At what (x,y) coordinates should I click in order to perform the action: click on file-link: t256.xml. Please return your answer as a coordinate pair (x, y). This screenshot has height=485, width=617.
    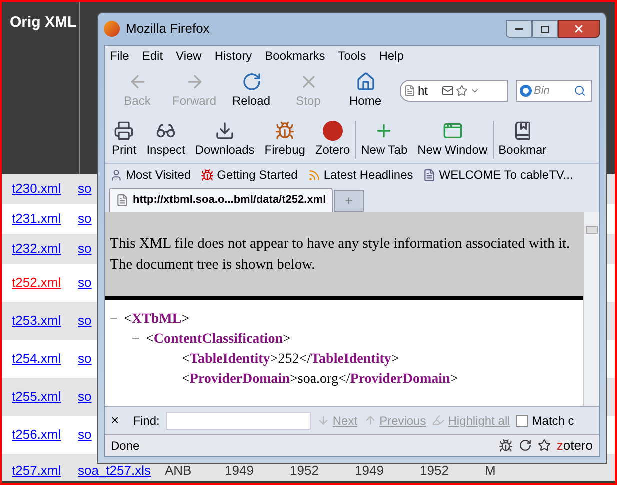
    Looking at the image, I should click on (45, 435).